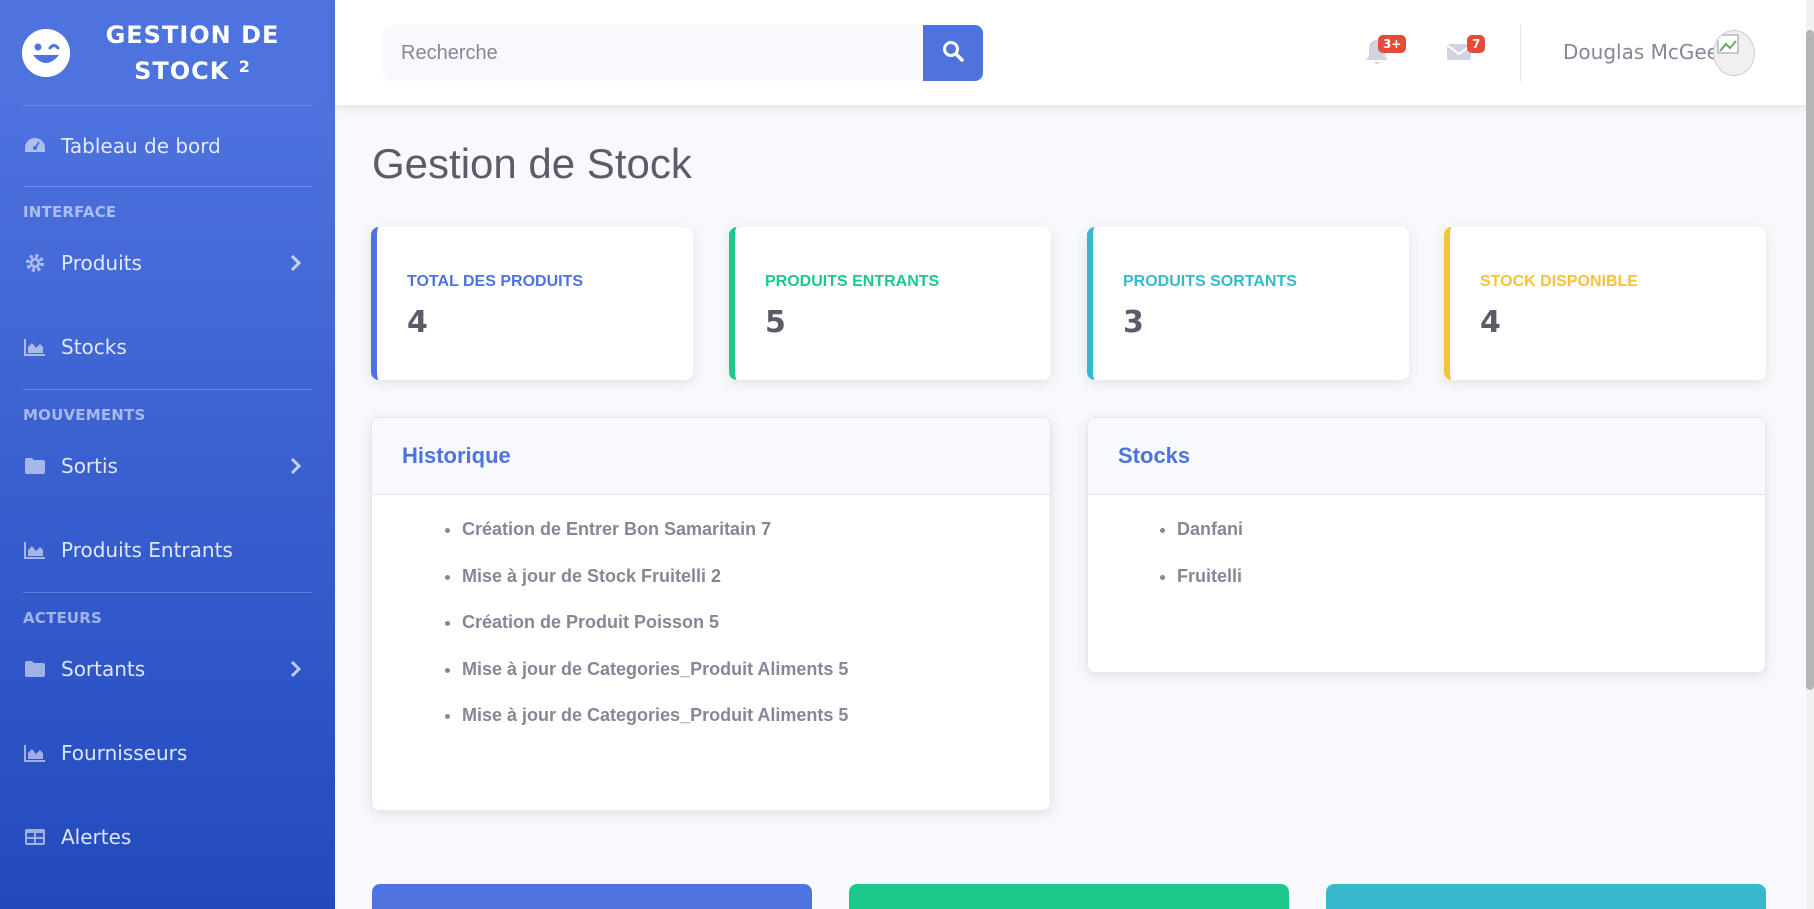  I want to click on stat-value: 5, so click(775, 322).